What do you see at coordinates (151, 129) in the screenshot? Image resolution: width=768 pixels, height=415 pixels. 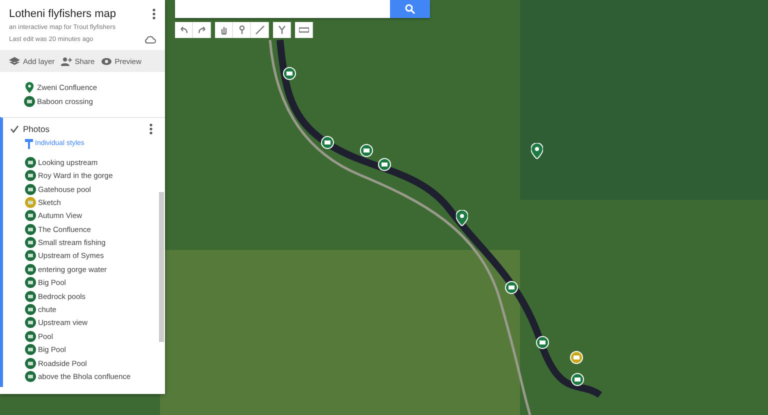 I see `layer-options-icon` at bounding box center [151, 129].